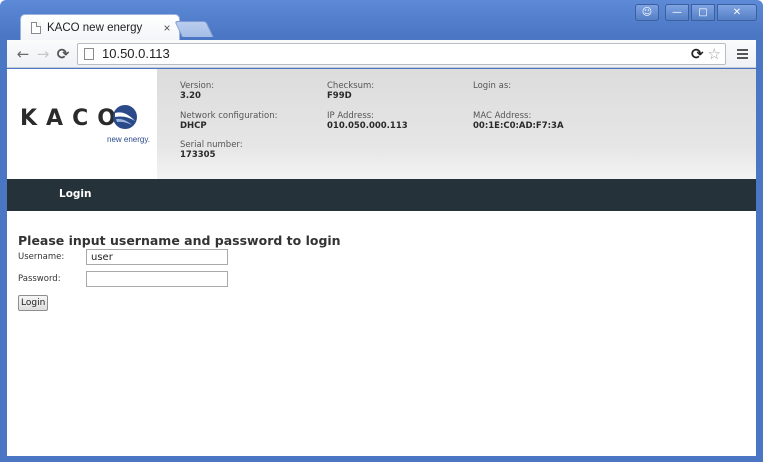 This screenshot has height=462, width=763. I want to click on password-label: Password:, so click(39, 279).